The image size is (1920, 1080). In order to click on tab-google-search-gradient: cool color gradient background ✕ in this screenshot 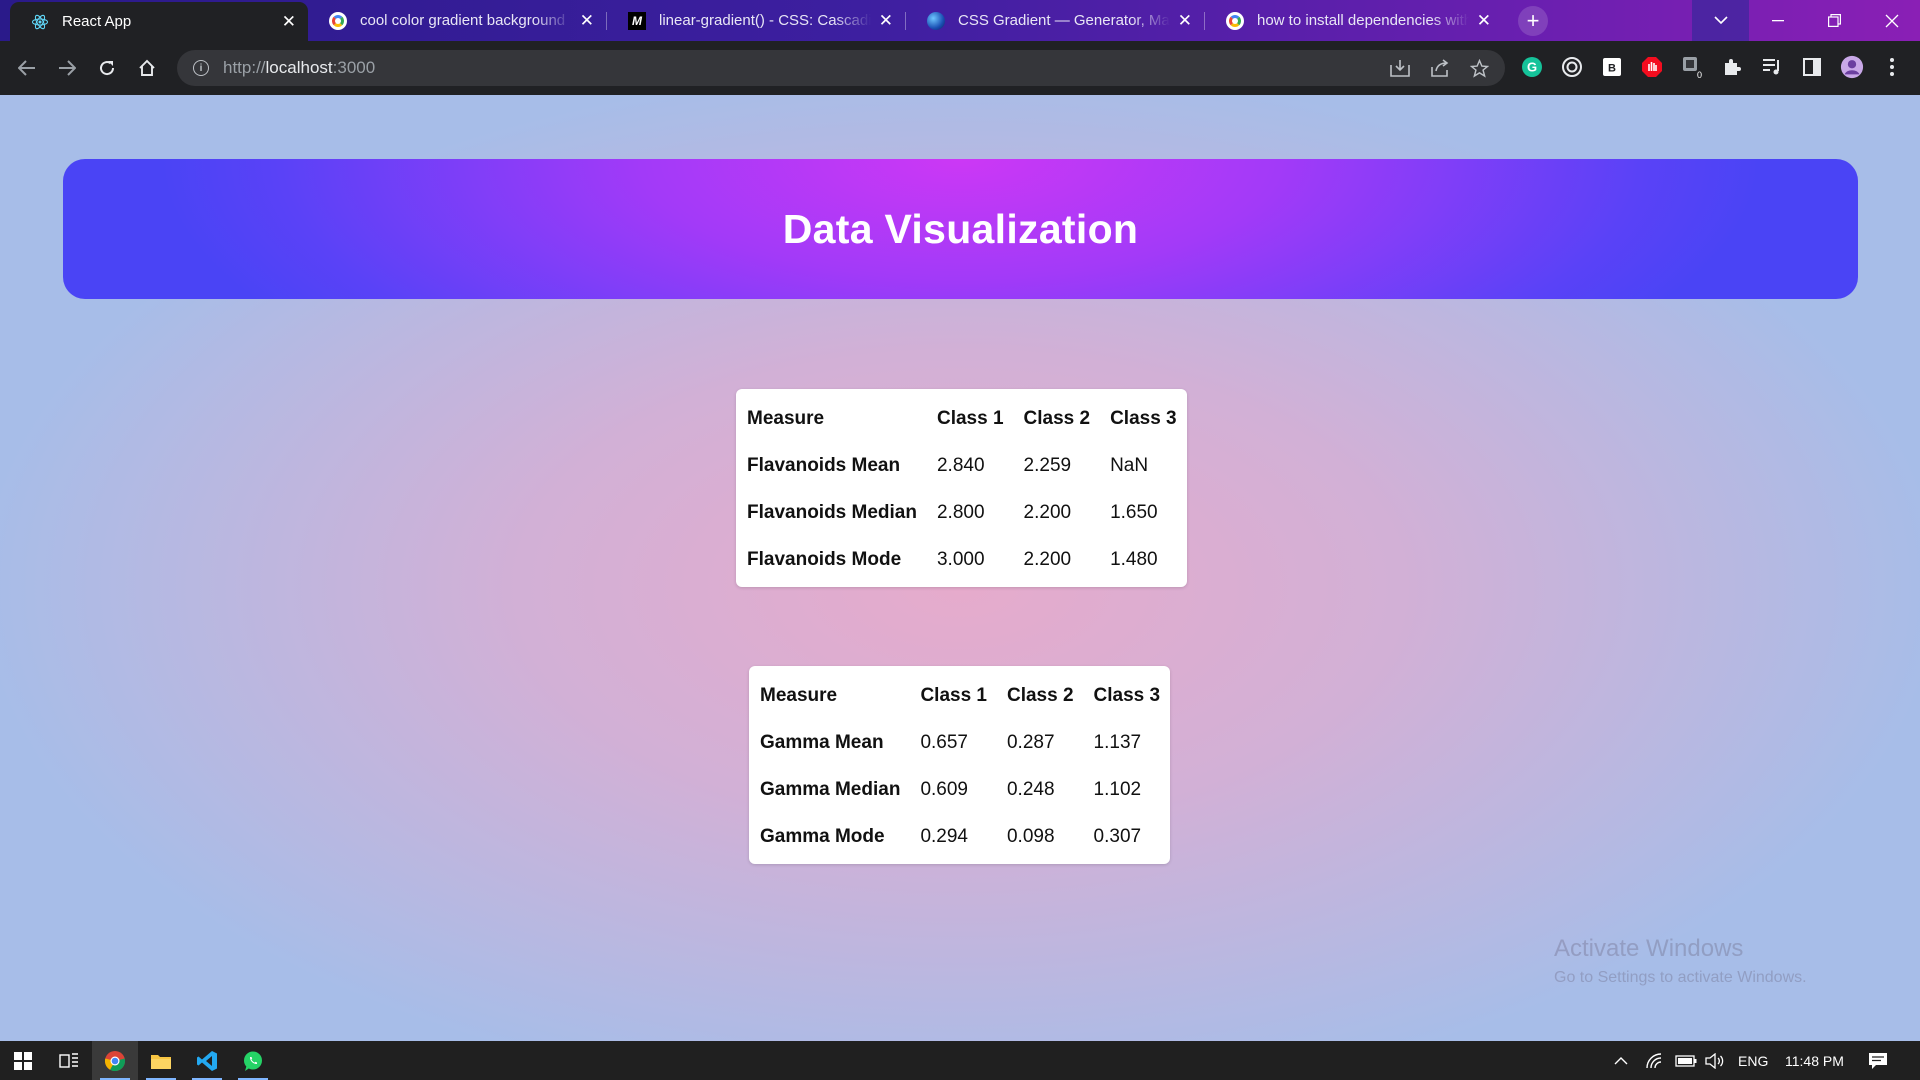, I will do `click(457, 20)`.